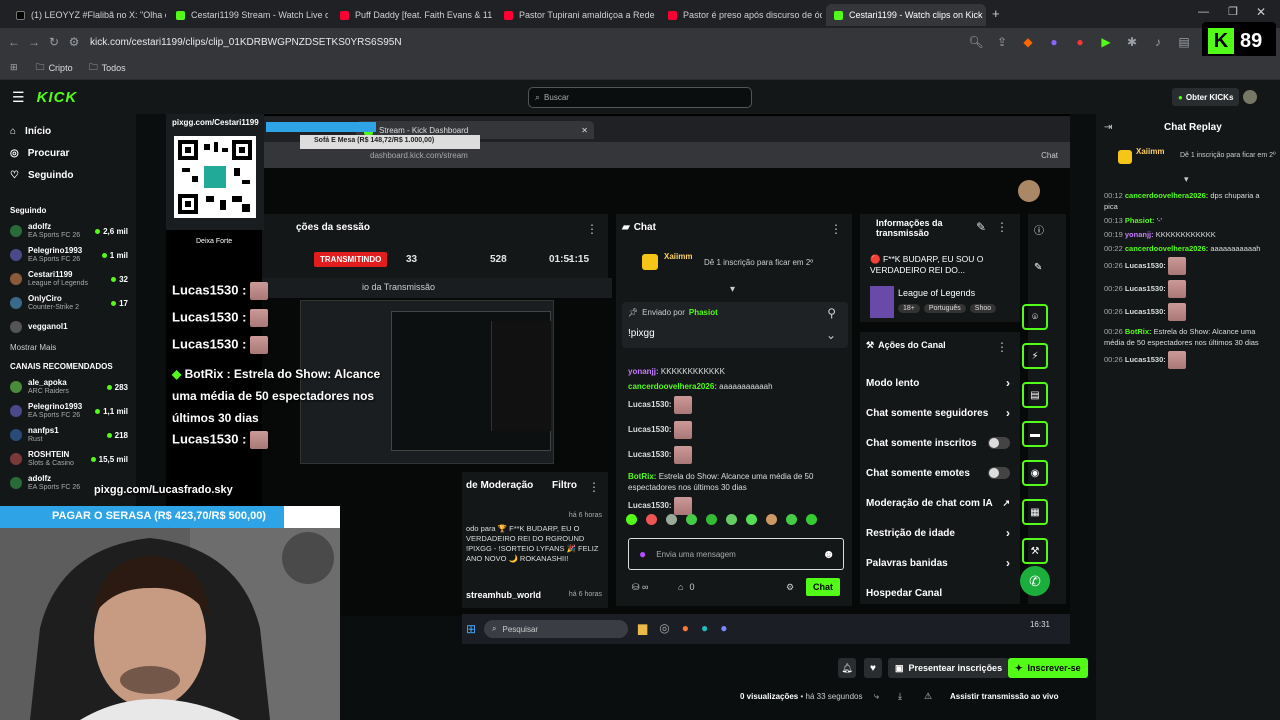  I want to click on discord-icon: ●, so click(723, 628).